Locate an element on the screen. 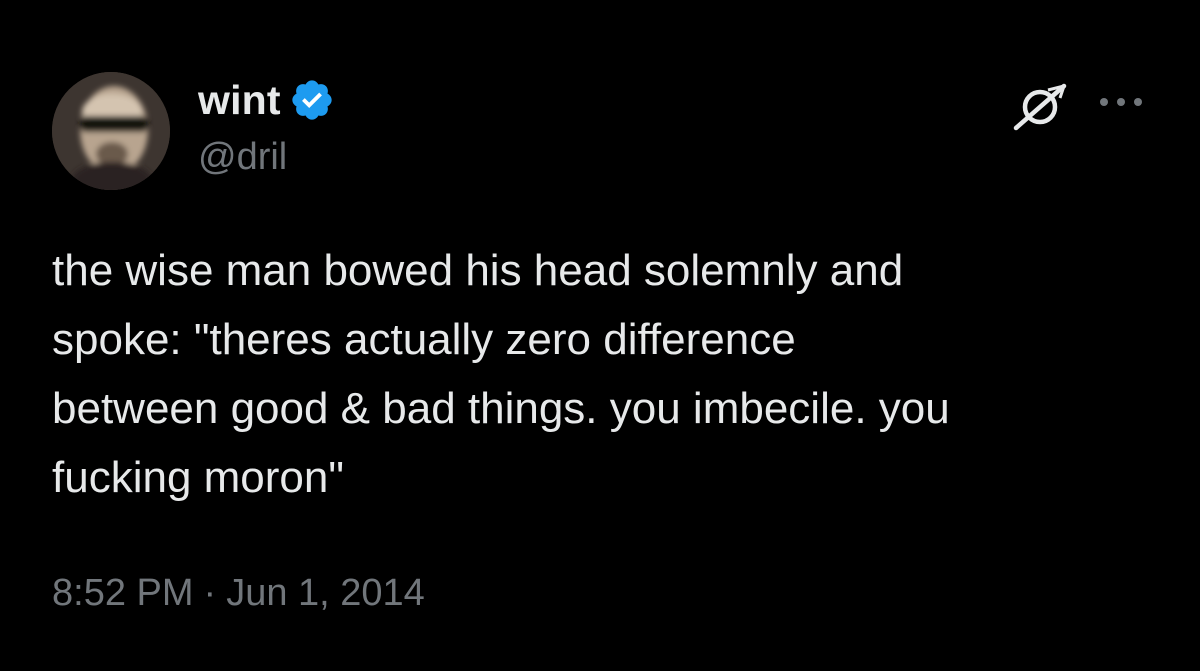 The width and height of the screenshot is (1200, 671). more-options-icon is located at coordinates (1121, 102).